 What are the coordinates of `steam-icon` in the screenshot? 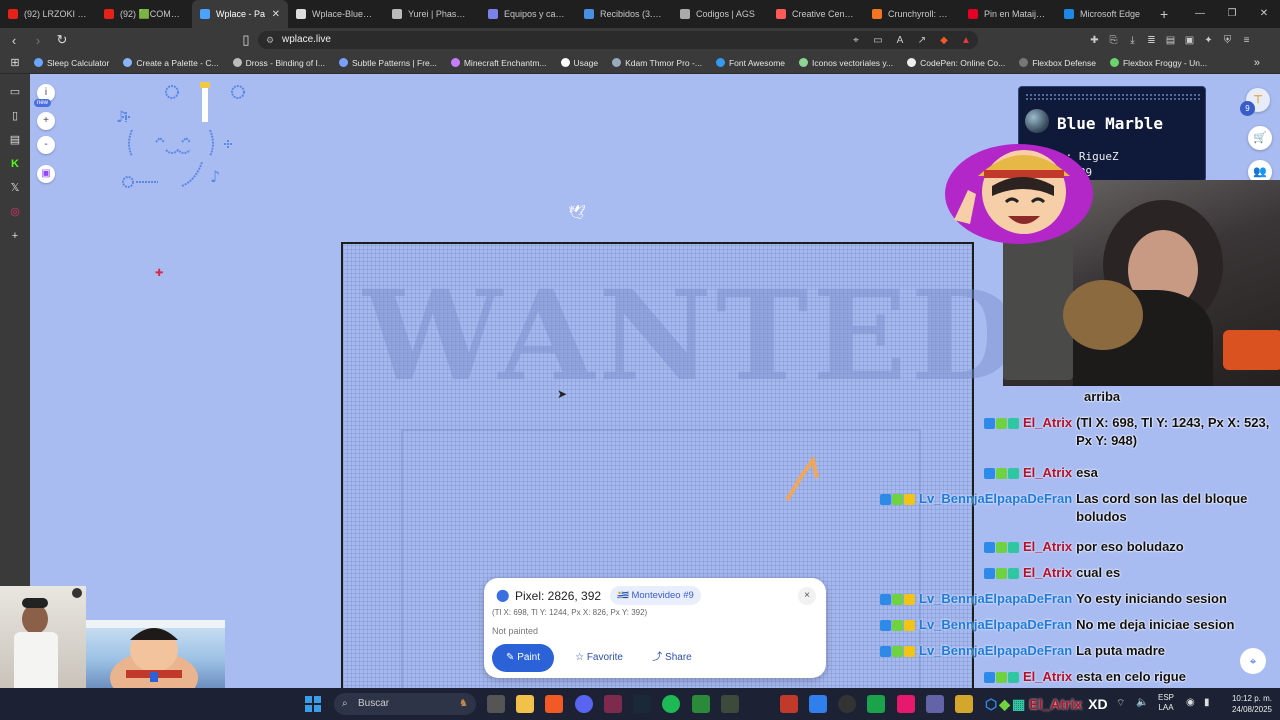 It's located at (642, 704).